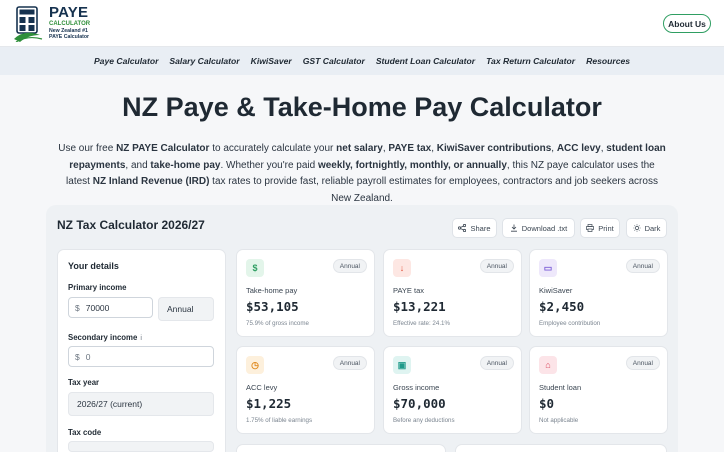 The height and width of the screenshot is (452, 724). What do you see at coordinates (204, 61) in the screenshot?
I see `nav-item-salary-calculator: Salary Calculator` at bounding box center [204, 61].